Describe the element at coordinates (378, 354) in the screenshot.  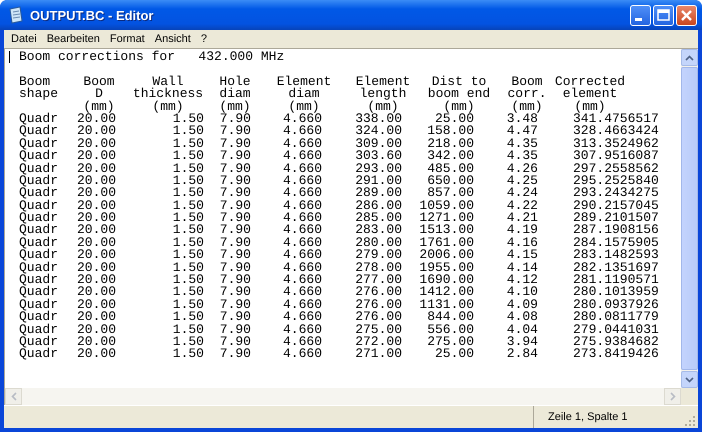
I see `table-cell-text: 271.00` at that location.